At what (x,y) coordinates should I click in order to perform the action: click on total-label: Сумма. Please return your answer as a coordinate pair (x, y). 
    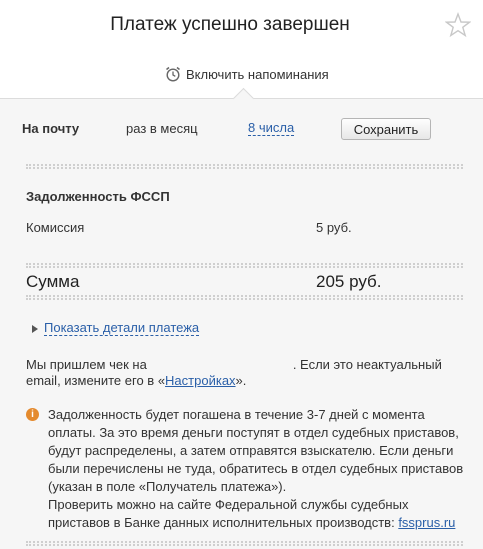
    Looking at the image, I should click on (53, 281).